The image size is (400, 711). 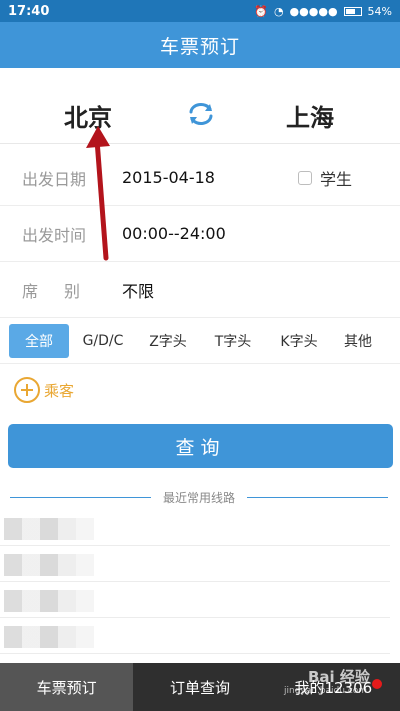 I want to click on page-title: 车票预订, so click(x=199, y=46).